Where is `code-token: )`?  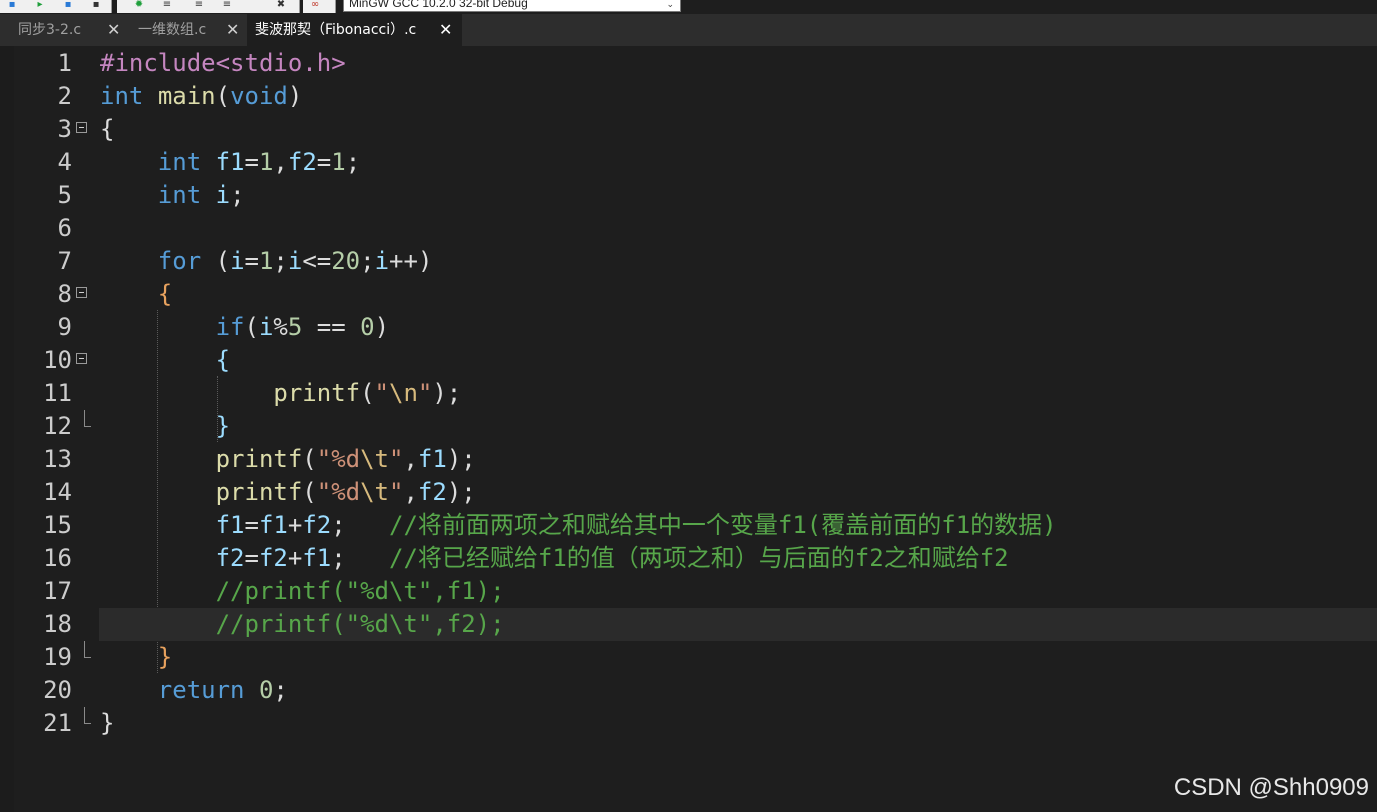 code-token: ) is located at coordinates (382, 327).